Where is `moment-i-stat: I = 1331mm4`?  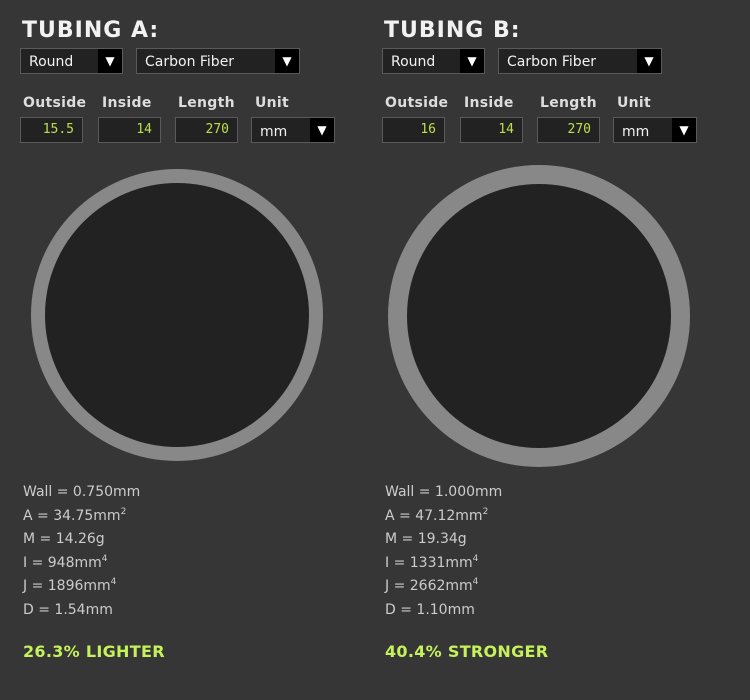 moment-i-stat: I = 1331mm4 is located at coordinates (432, 562).